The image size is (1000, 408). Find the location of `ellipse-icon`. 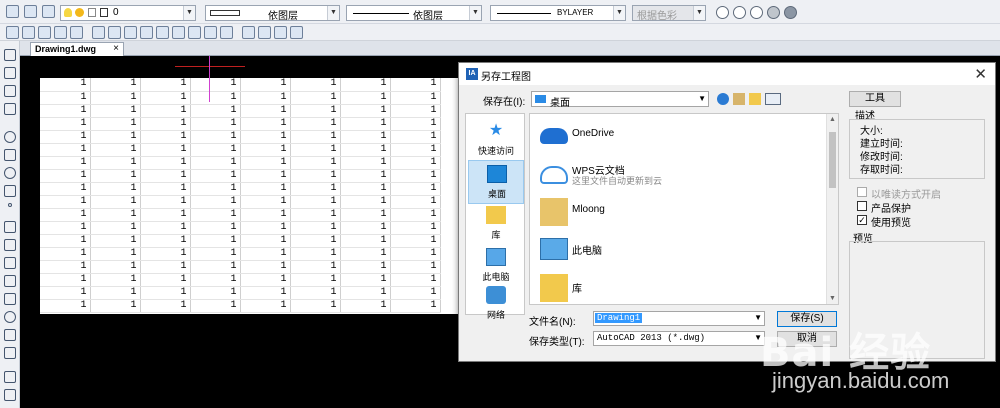

ellipse-icon is located at coordinates (10, 173).